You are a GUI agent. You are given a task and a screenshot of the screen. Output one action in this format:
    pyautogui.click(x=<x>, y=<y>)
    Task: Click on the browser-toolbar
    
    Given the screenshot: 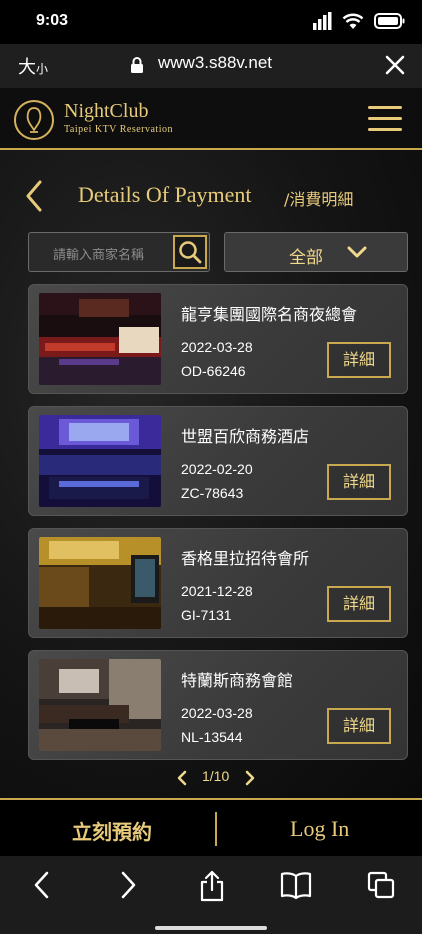 What is the action you would take?
    pyautogui.click(x=211, y=895)
    